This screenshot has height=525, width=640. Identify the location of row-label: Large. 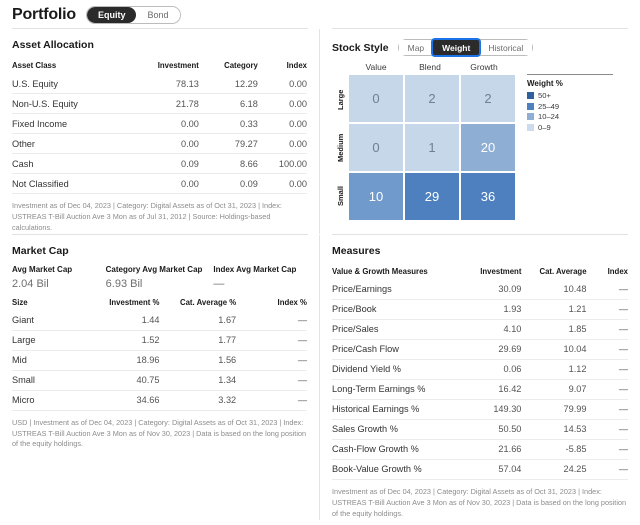
(53, 340).